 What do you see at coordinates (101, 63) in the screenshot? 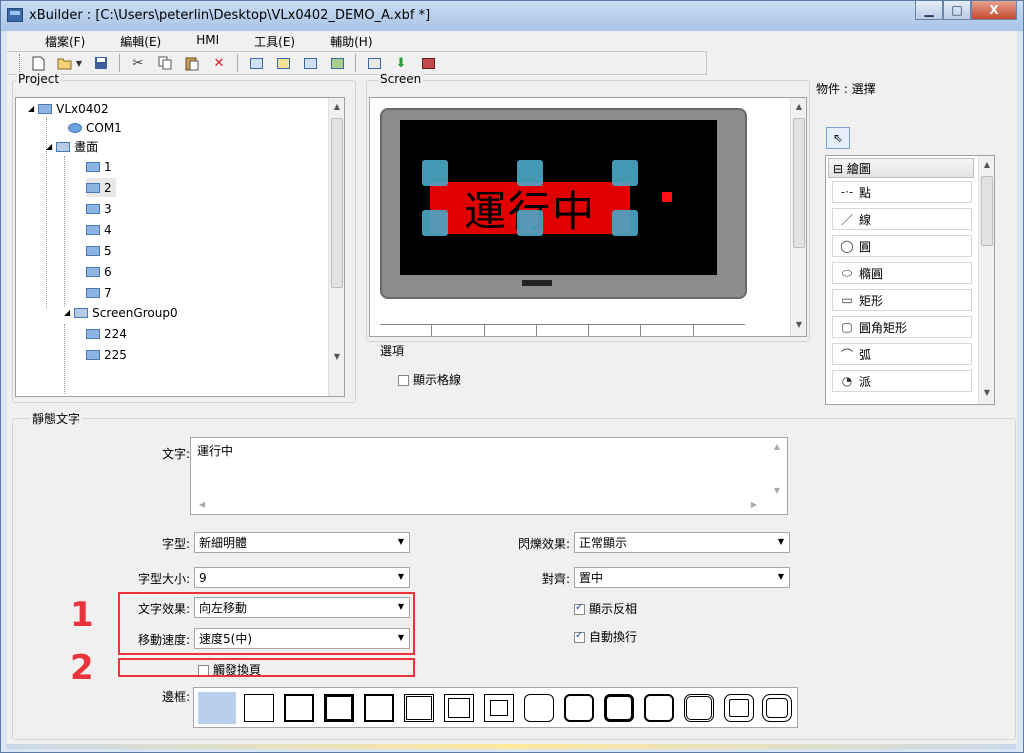
I see `save-icon` at bounding box center [101, 63].